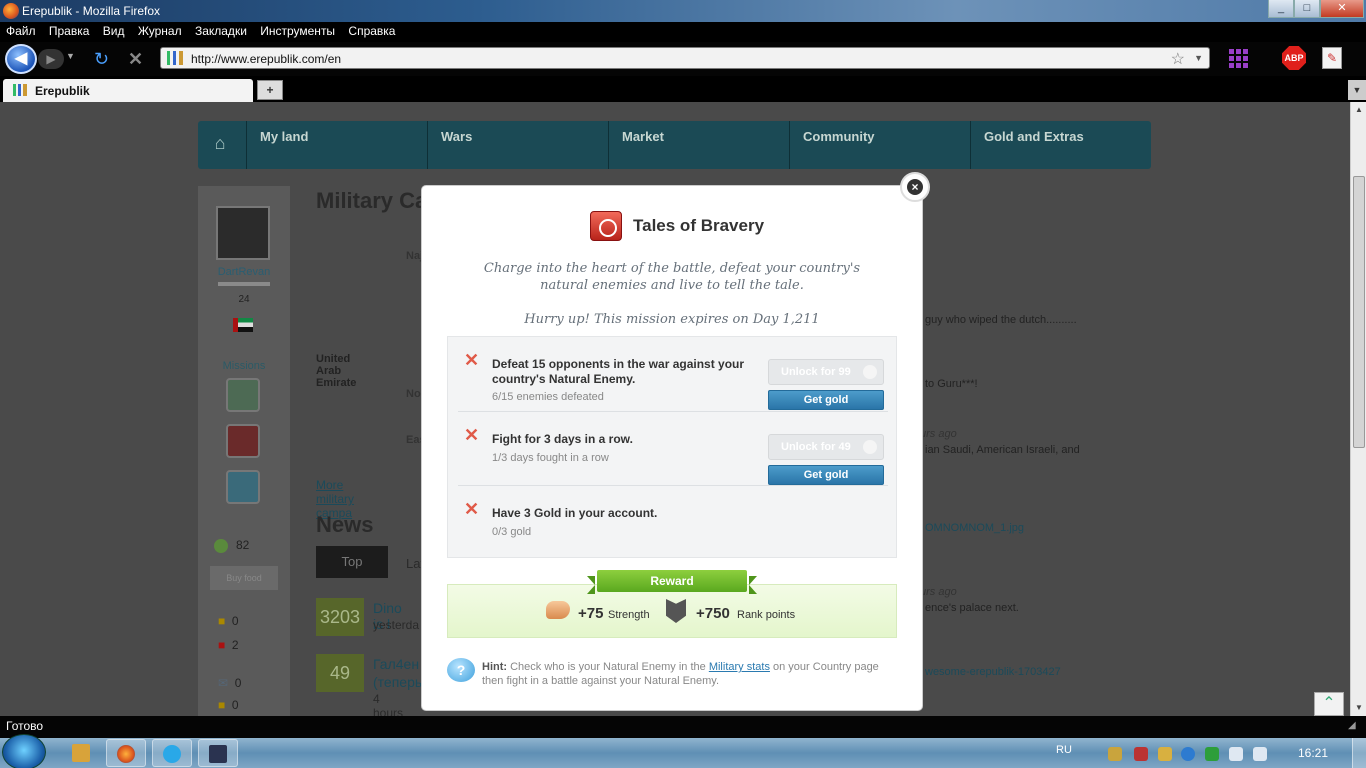 The width and height of the screenshot is (1366, 768). I want to click on history-dropdown-icon: ▼, so click(70, 56).